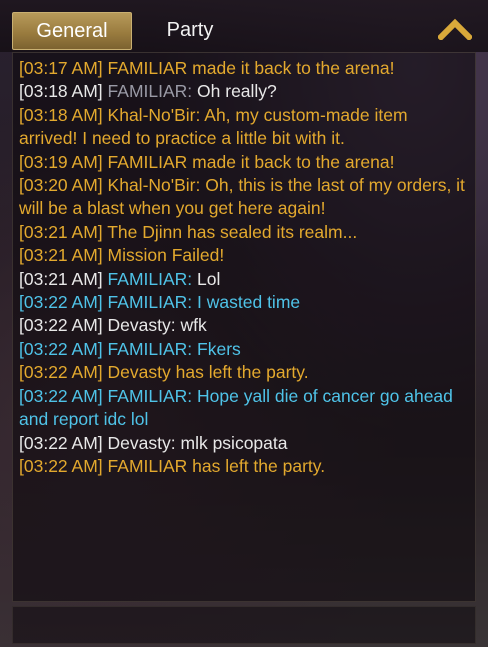 The width and height of the screenshot is (488, 647). Describe the element at coordinates (61, 185) in the screenshot. I see `message-timestamp: [03:20 AM]` at that location.